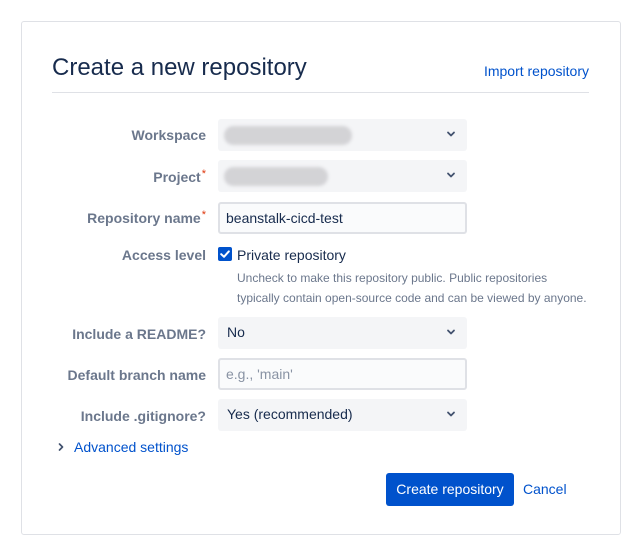 This screenshot has height=544, width=639. Describe the element at coordinates (61, 447) in the screenshot. I see `chevron-right-icon` at that location.